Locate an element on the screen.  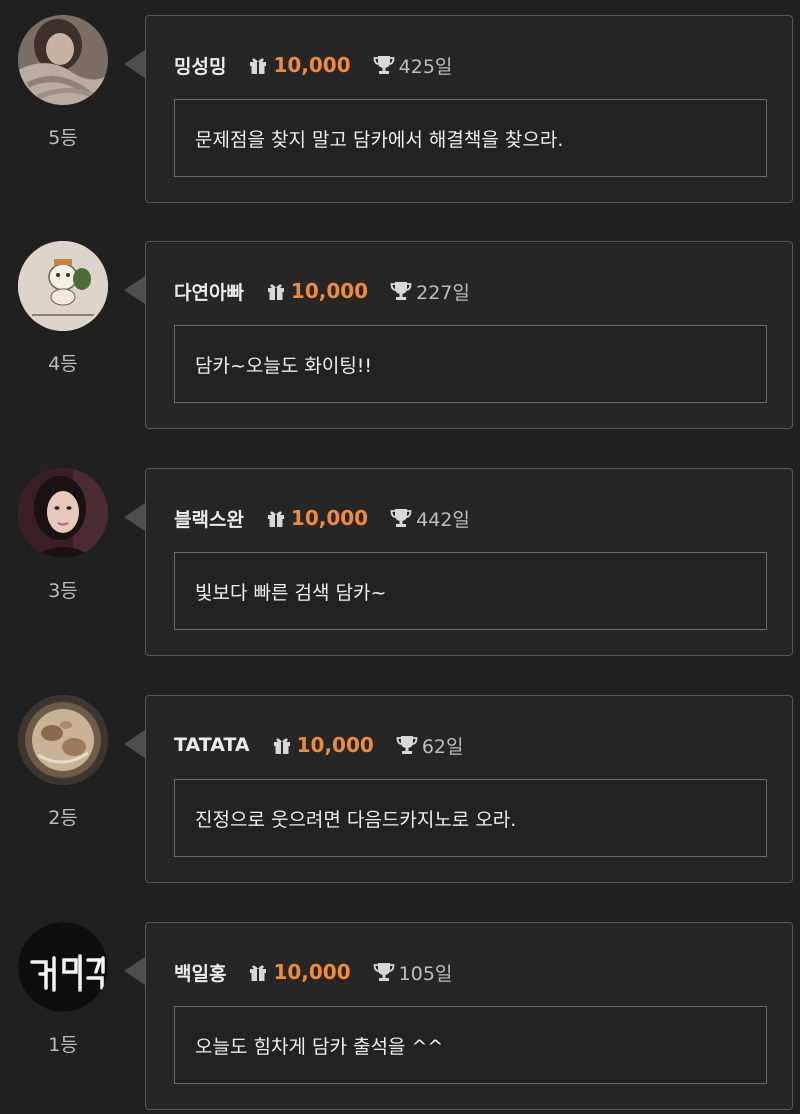
comment-box: 빛보다 빠른 검색 담카~ is located at coordinates (470, 591).